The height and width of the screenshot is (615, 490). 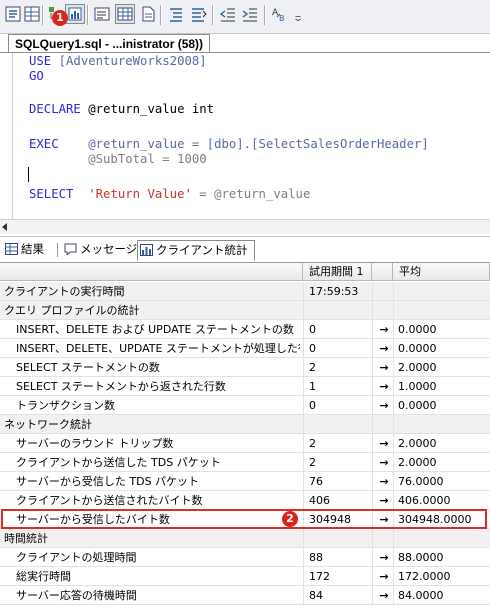 I want to click on statistics-category-row: クエリ プロファイルの統計, so click(x=245, y=310).